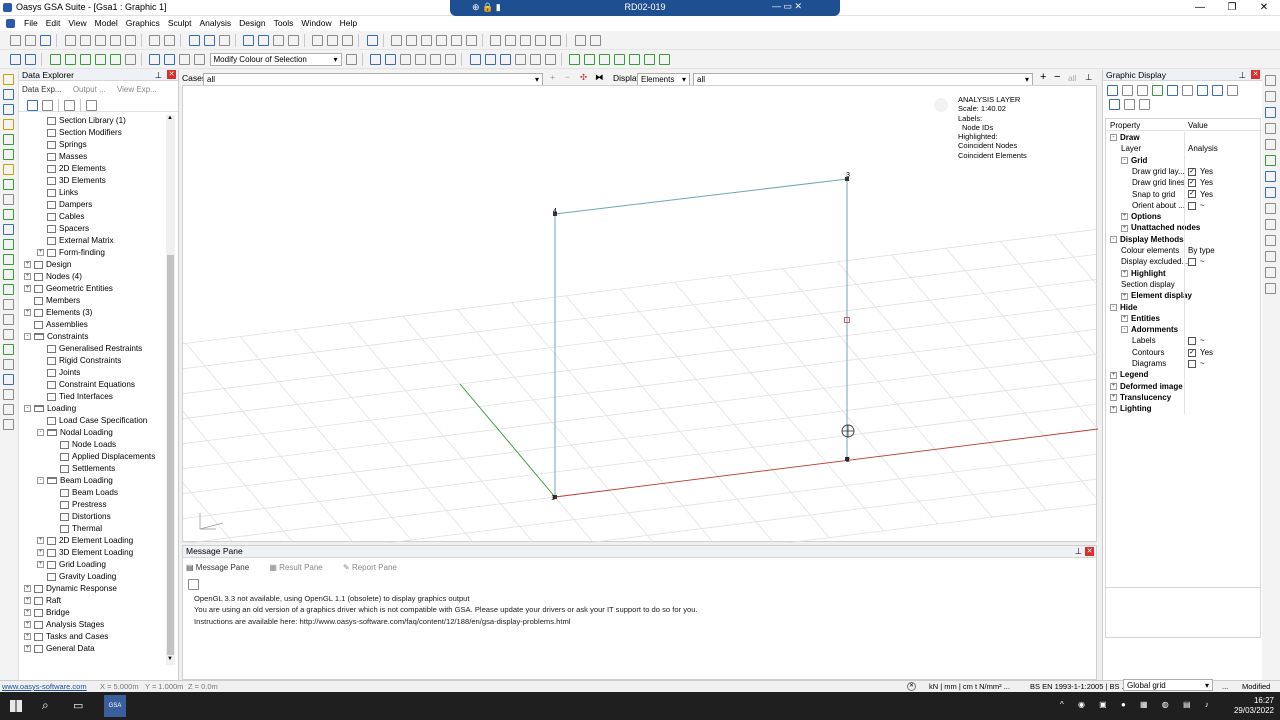  Describe the element at coordinates (1270, 256) in the screenshot. I see `right-tool-l-icon` at that location.